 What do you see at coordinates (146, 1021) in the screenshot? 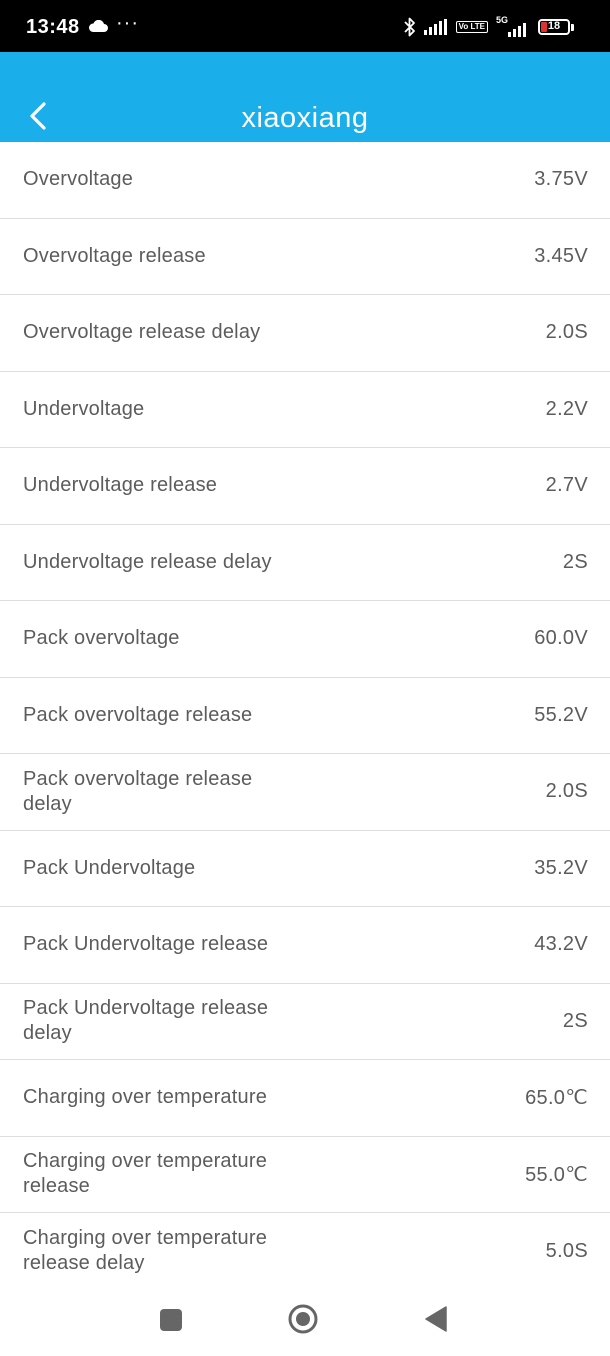
I see `setting-label: Pack Undervoltage release delay` at bounding box center [146, 1021].